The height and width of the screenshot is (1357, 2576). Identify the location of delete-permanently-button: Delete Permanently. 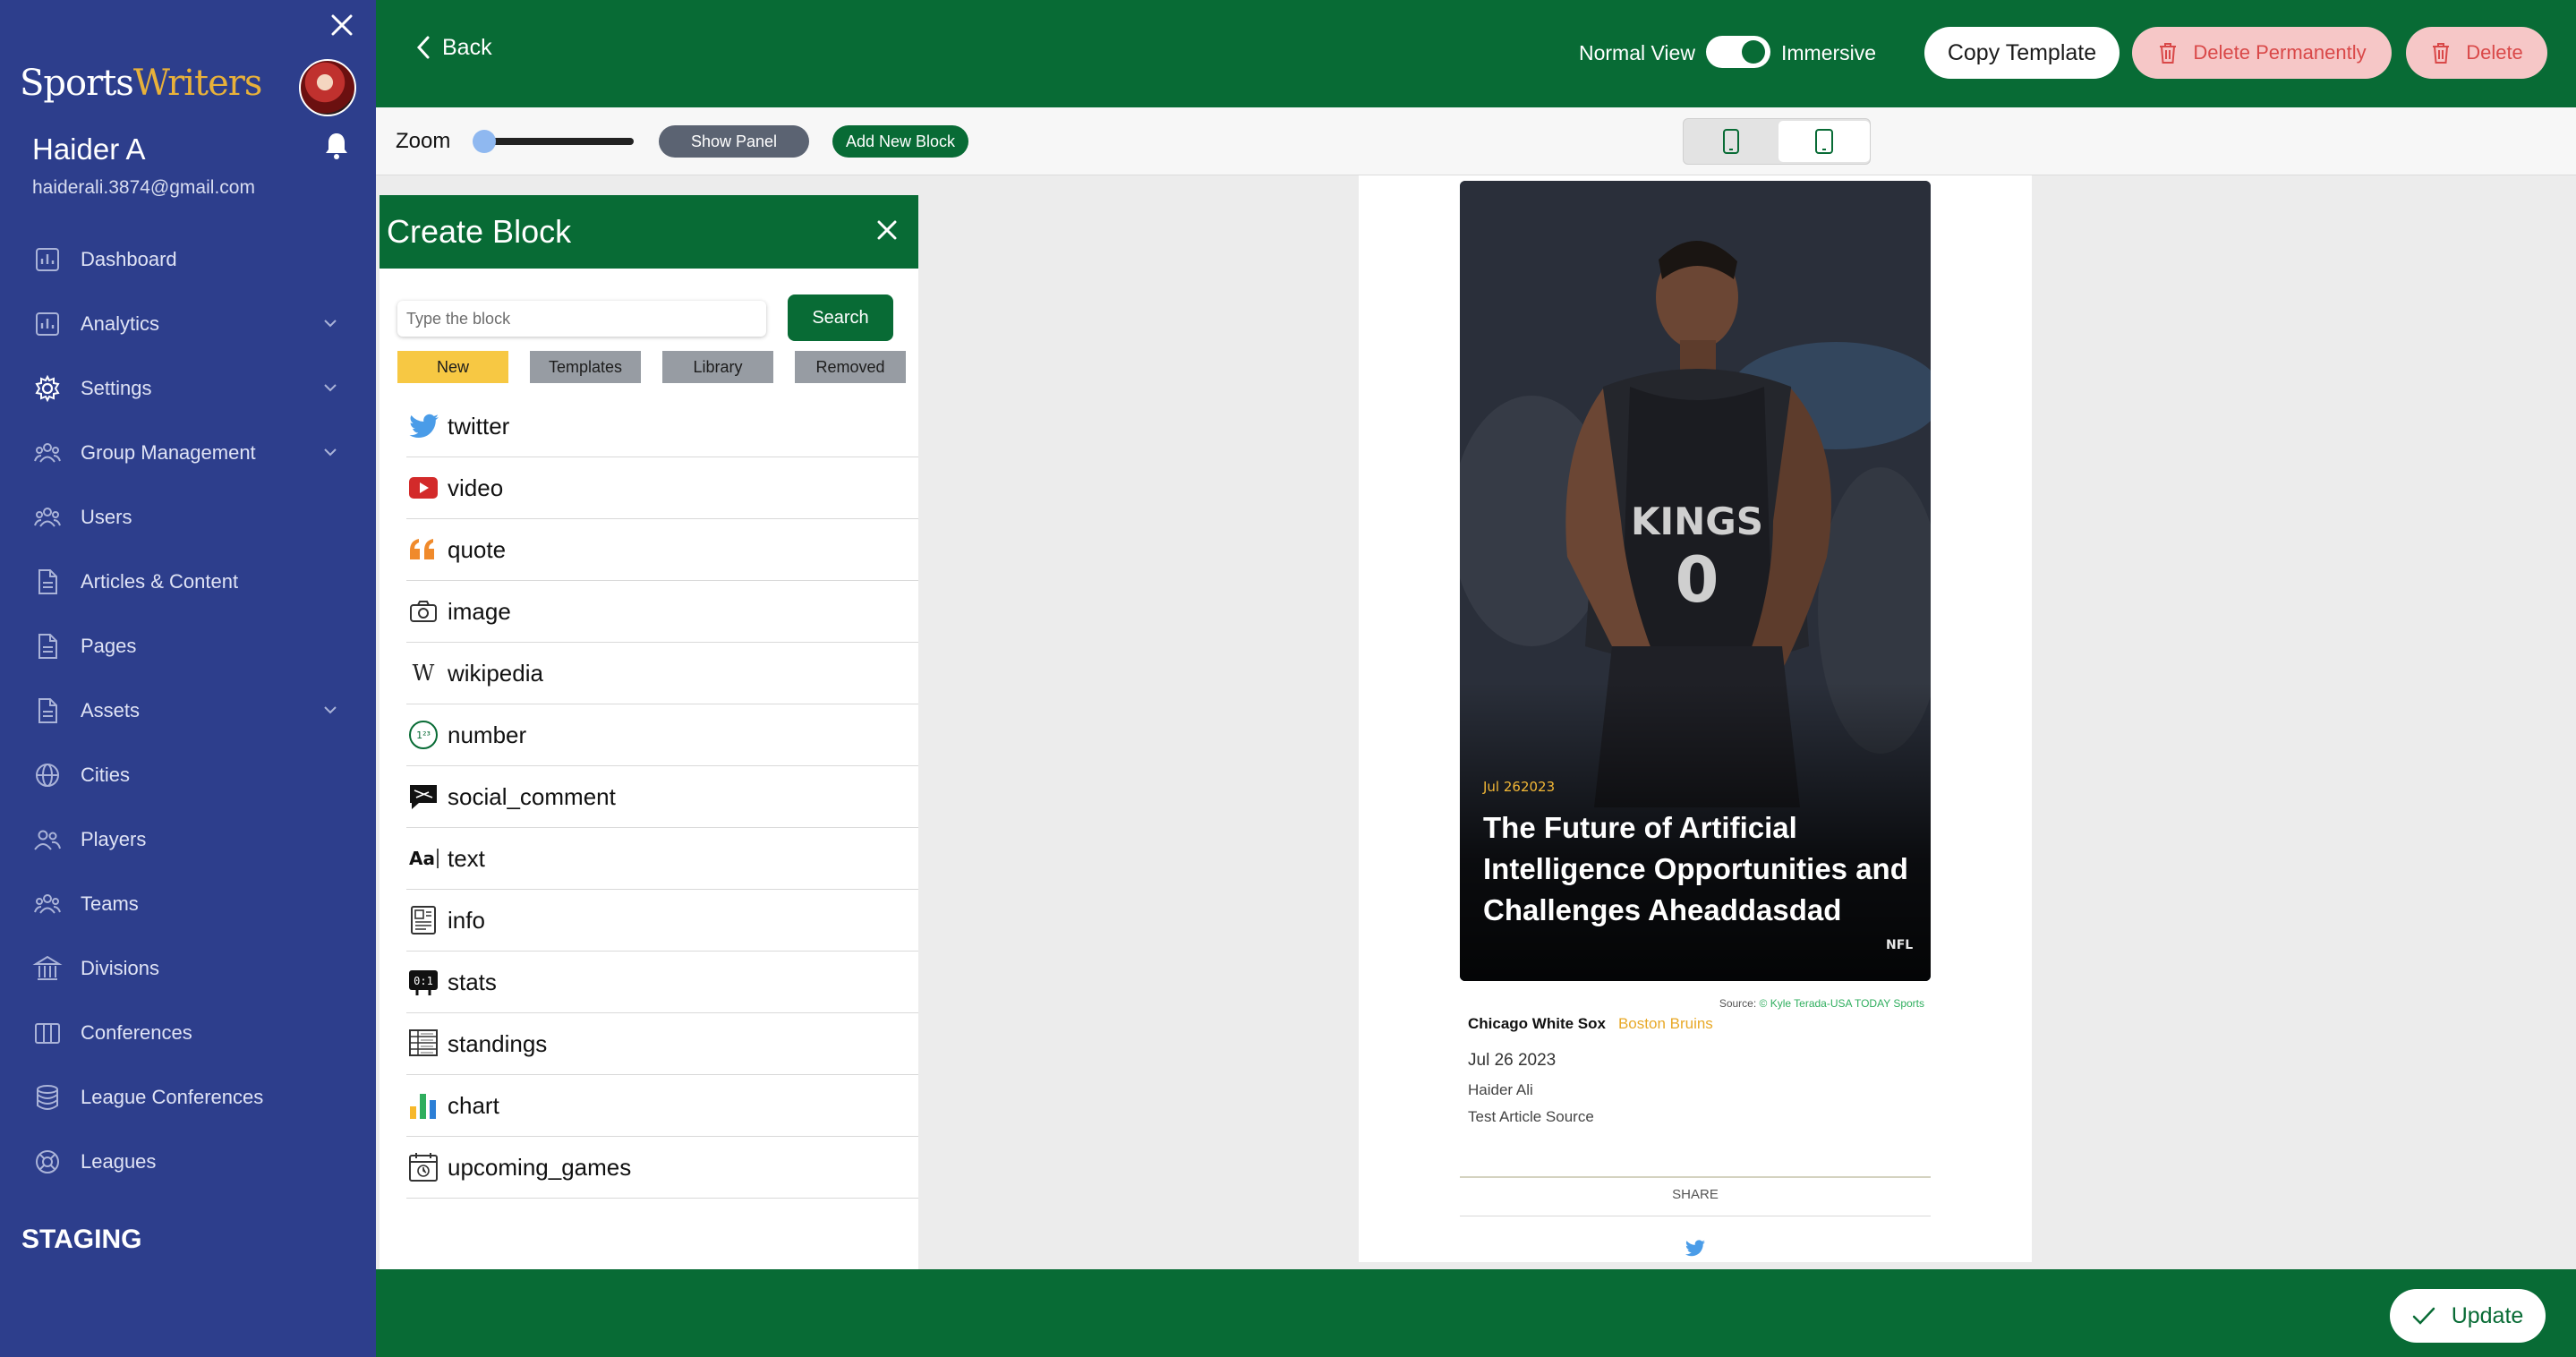
(2262, 53).